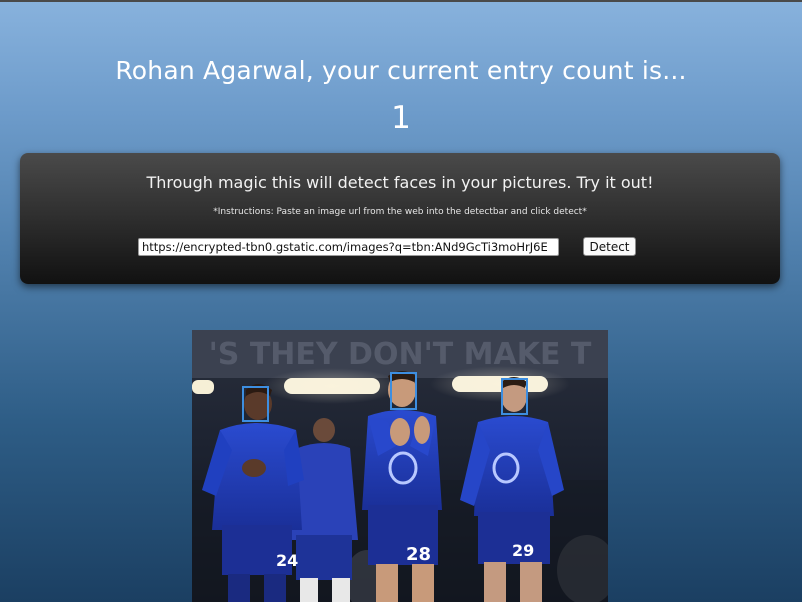 The width and height of the screenshot is (802, 602). I want to click on detect-button: Detect, so click(609, 246).